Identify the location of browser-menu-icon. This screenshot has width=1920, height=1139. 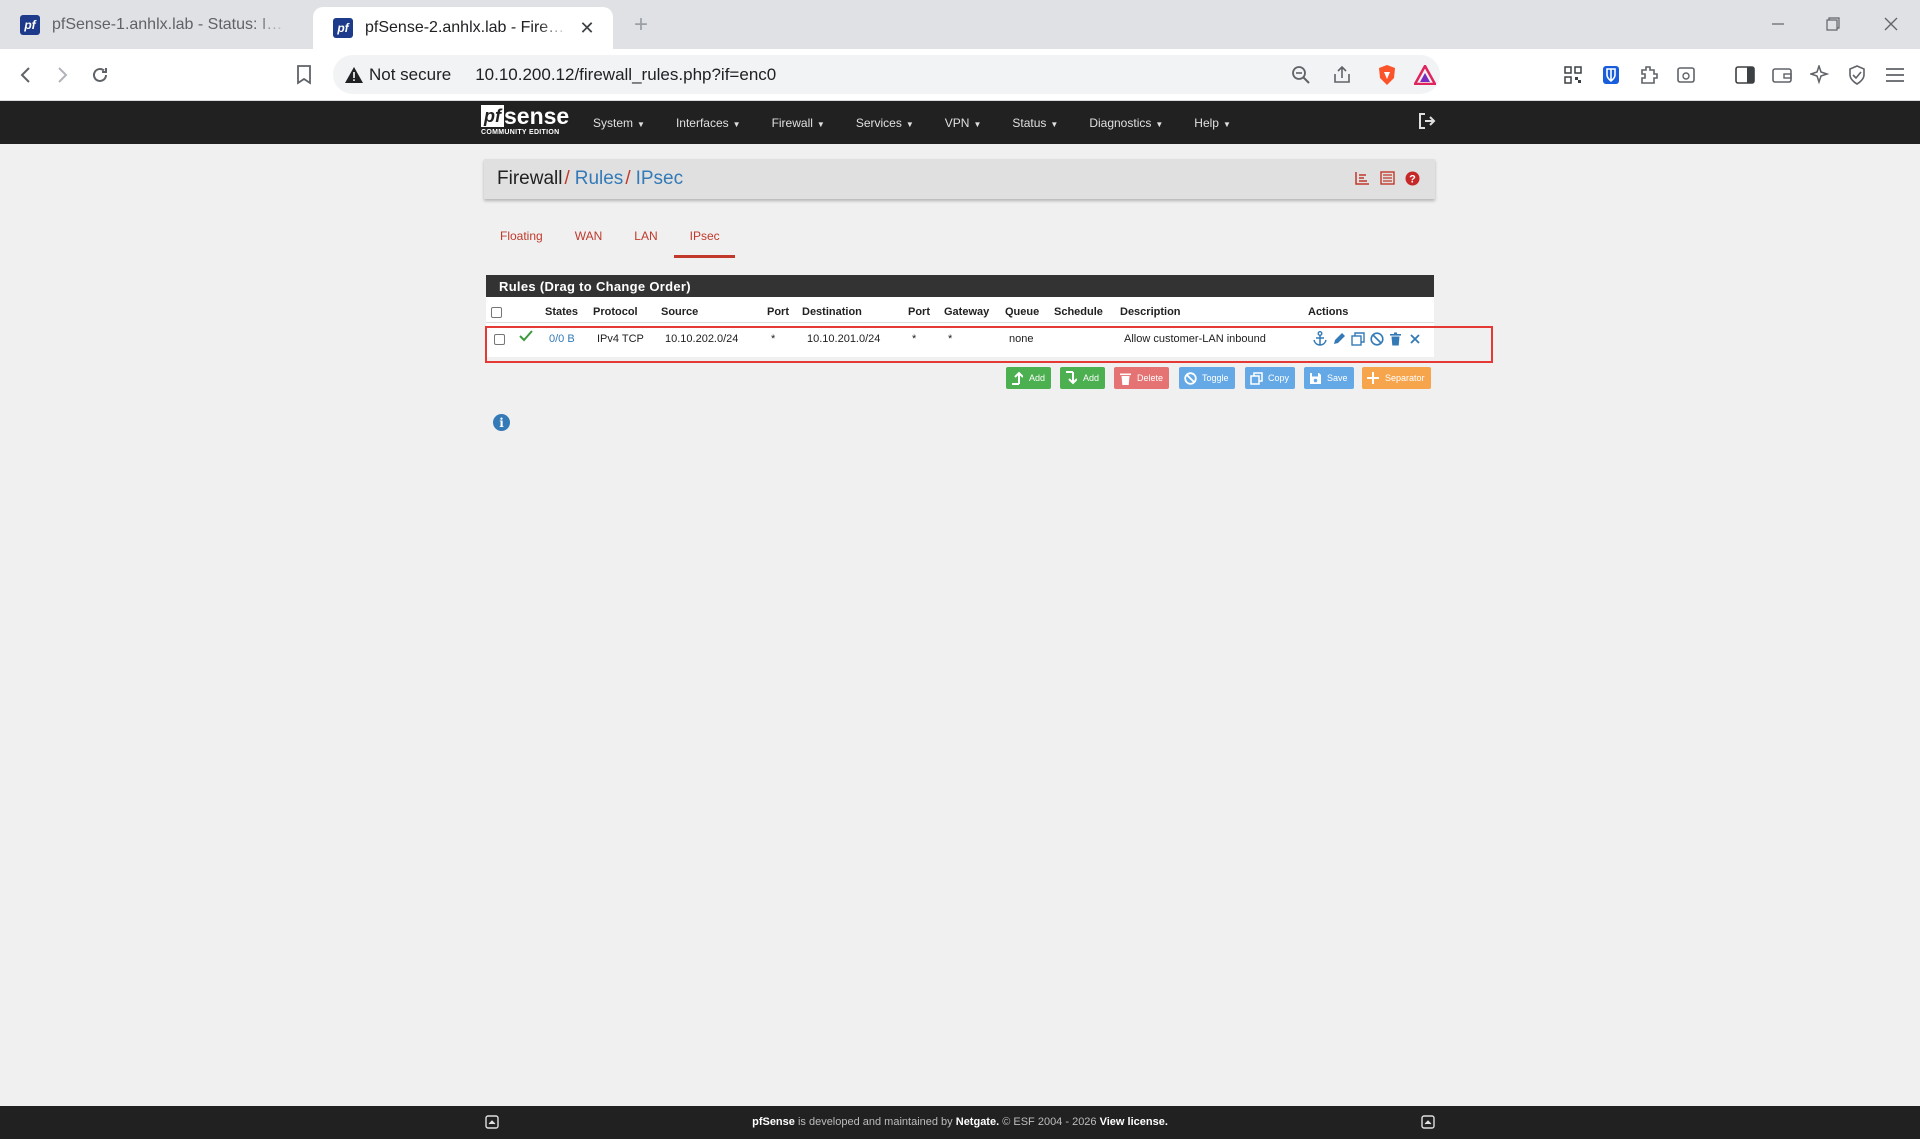
(1895, 75).